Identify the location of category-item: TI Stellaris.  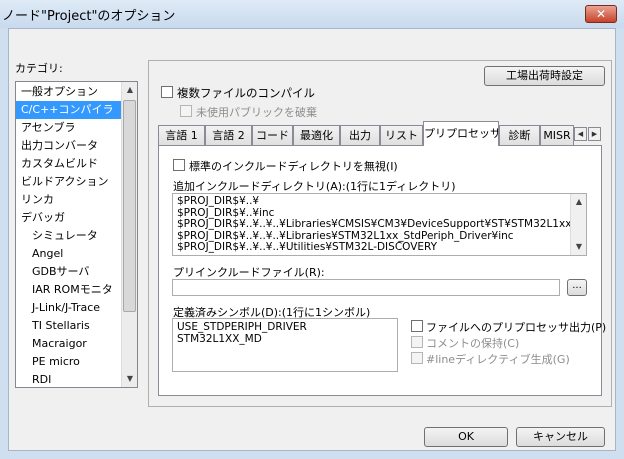
(76, 326).